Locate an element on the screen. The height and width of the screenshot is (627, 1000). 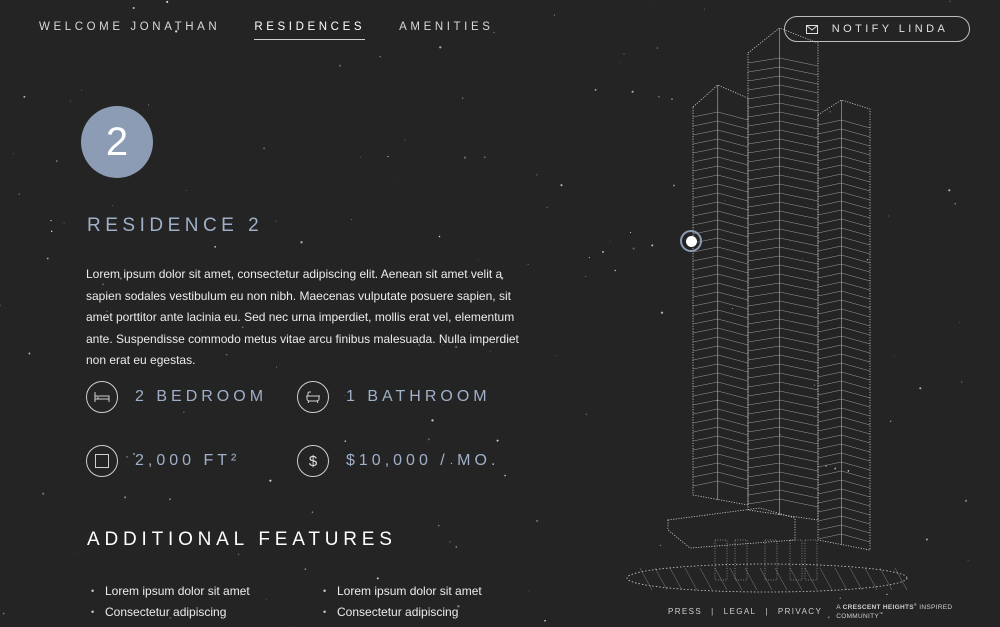
stat-price: $ $10,000 / MO. is located at coordinates (398, 461).